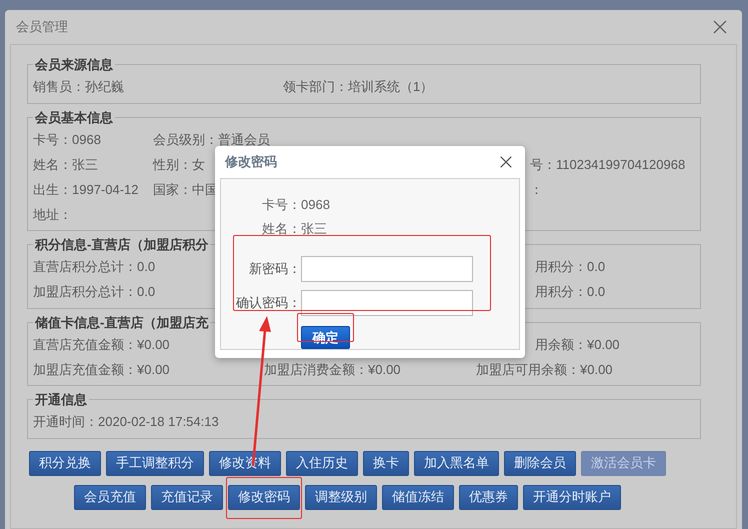 Image resolution: width=748 pixels, height=529 pixels. What do you see at coordinates (418, 497) in the screenshot?
I see `action-button: 储值冻结` at bounding box center [418, 497].